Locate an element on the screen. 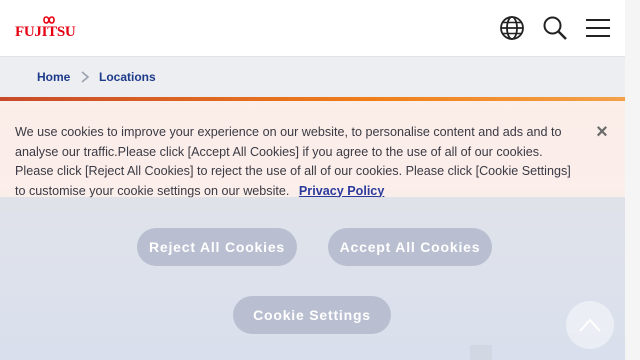 The height and width of the screenshot is (360, 640). cookie-settings-button: Cookie Settings is located at coordinates (312, 315).